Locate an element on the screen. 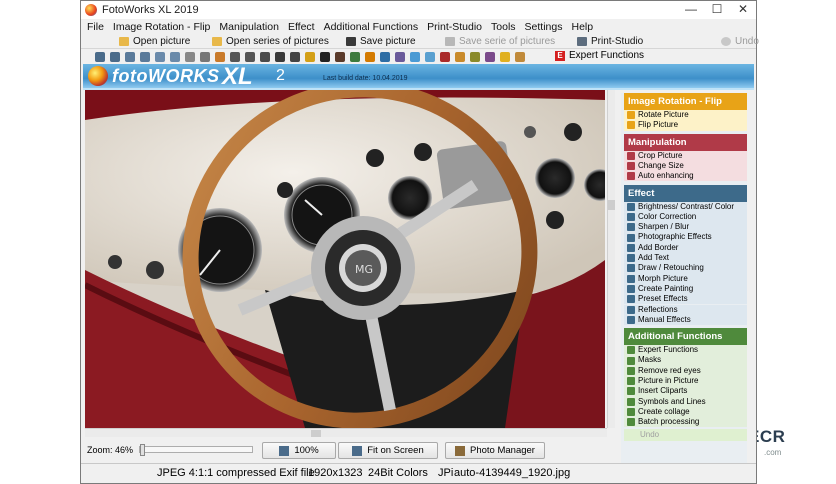 This screenshot has height=484, width=836. symbols-icon is located at coordinates (631, 401).